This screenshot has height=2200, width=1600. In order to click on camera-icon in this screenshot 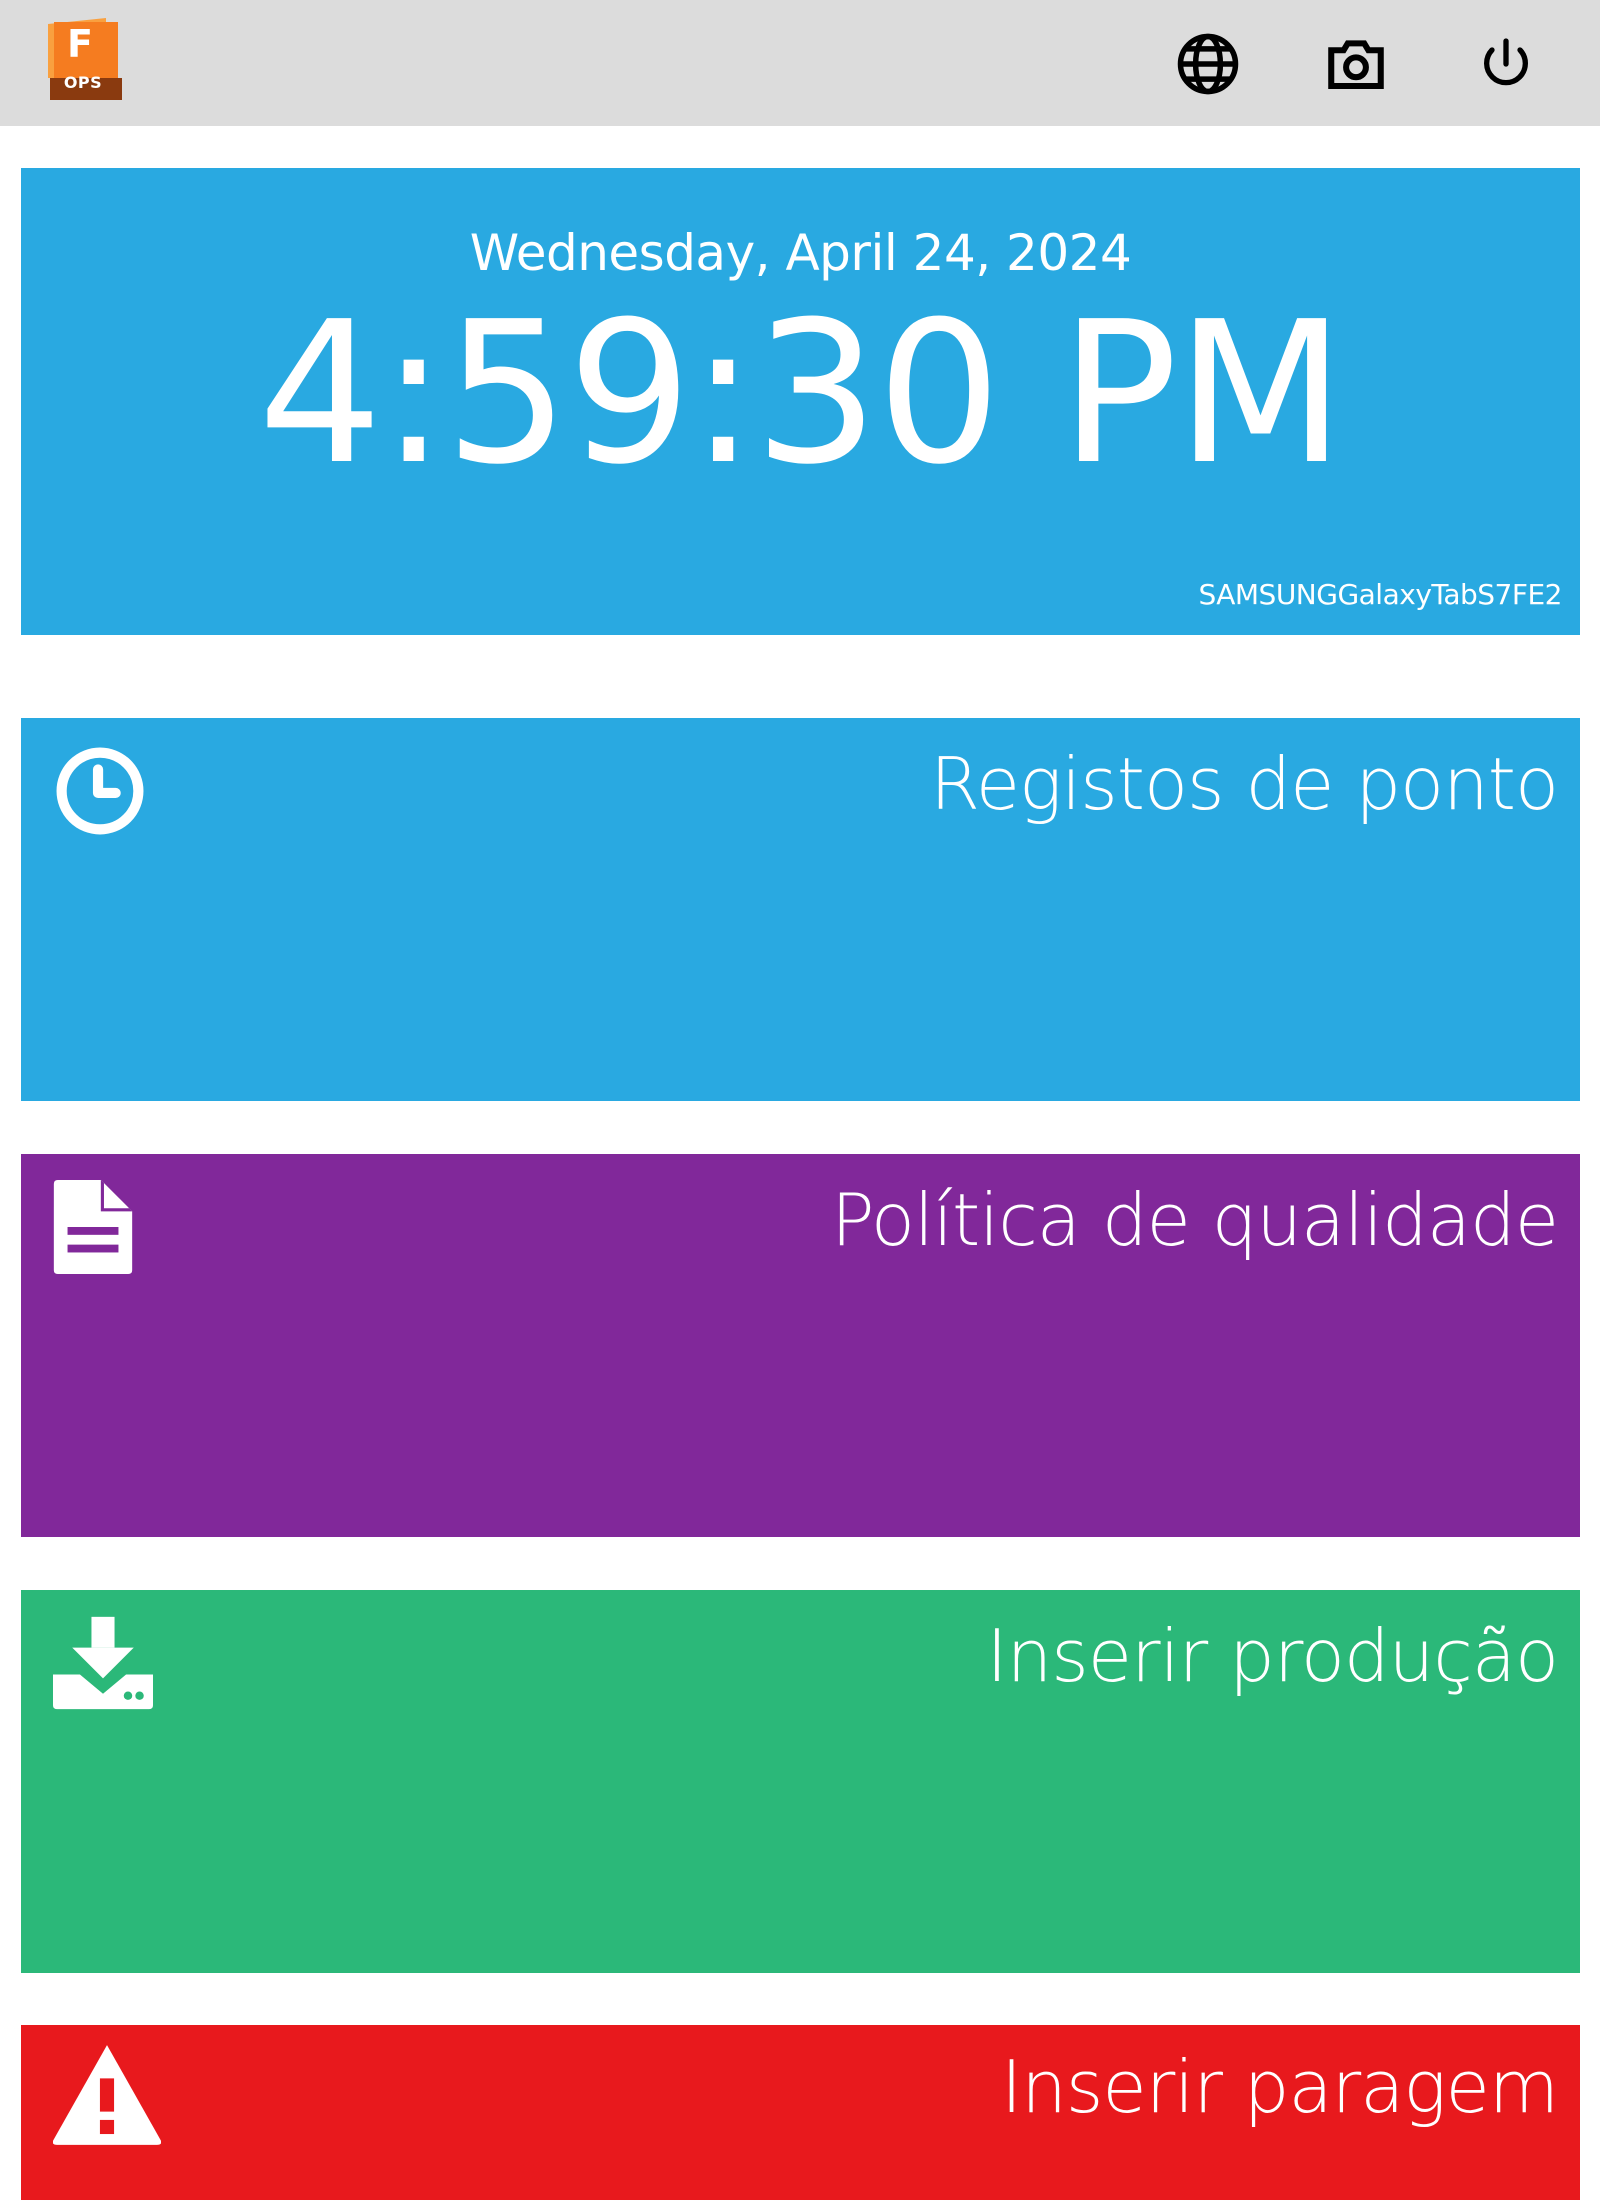, I will do `click(1356, 64)`.